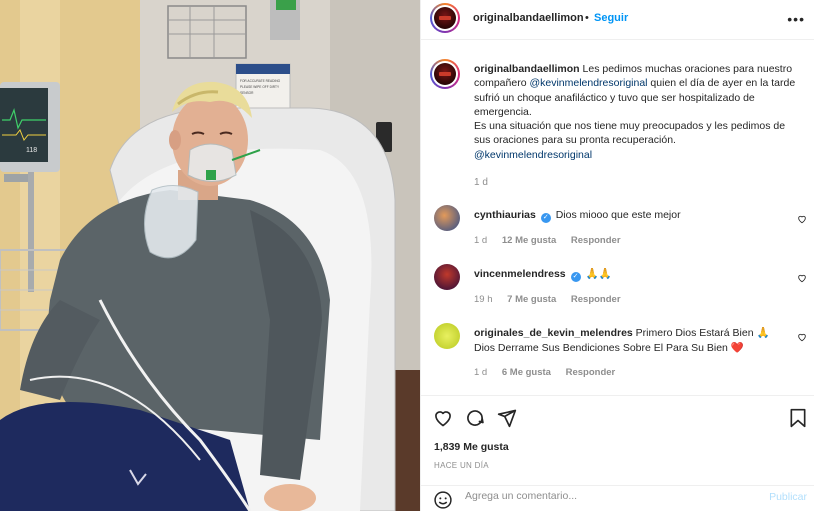  I want to click on monitor-reading: 118, so click(31, 150).